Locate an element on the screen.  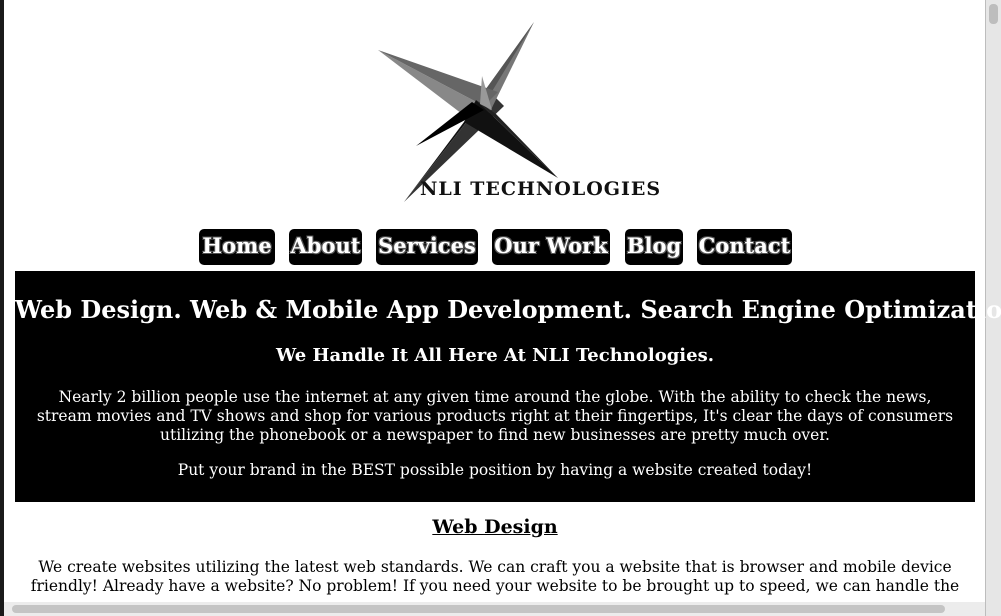
nav-about-button: About is located at coordinates (325, 247).